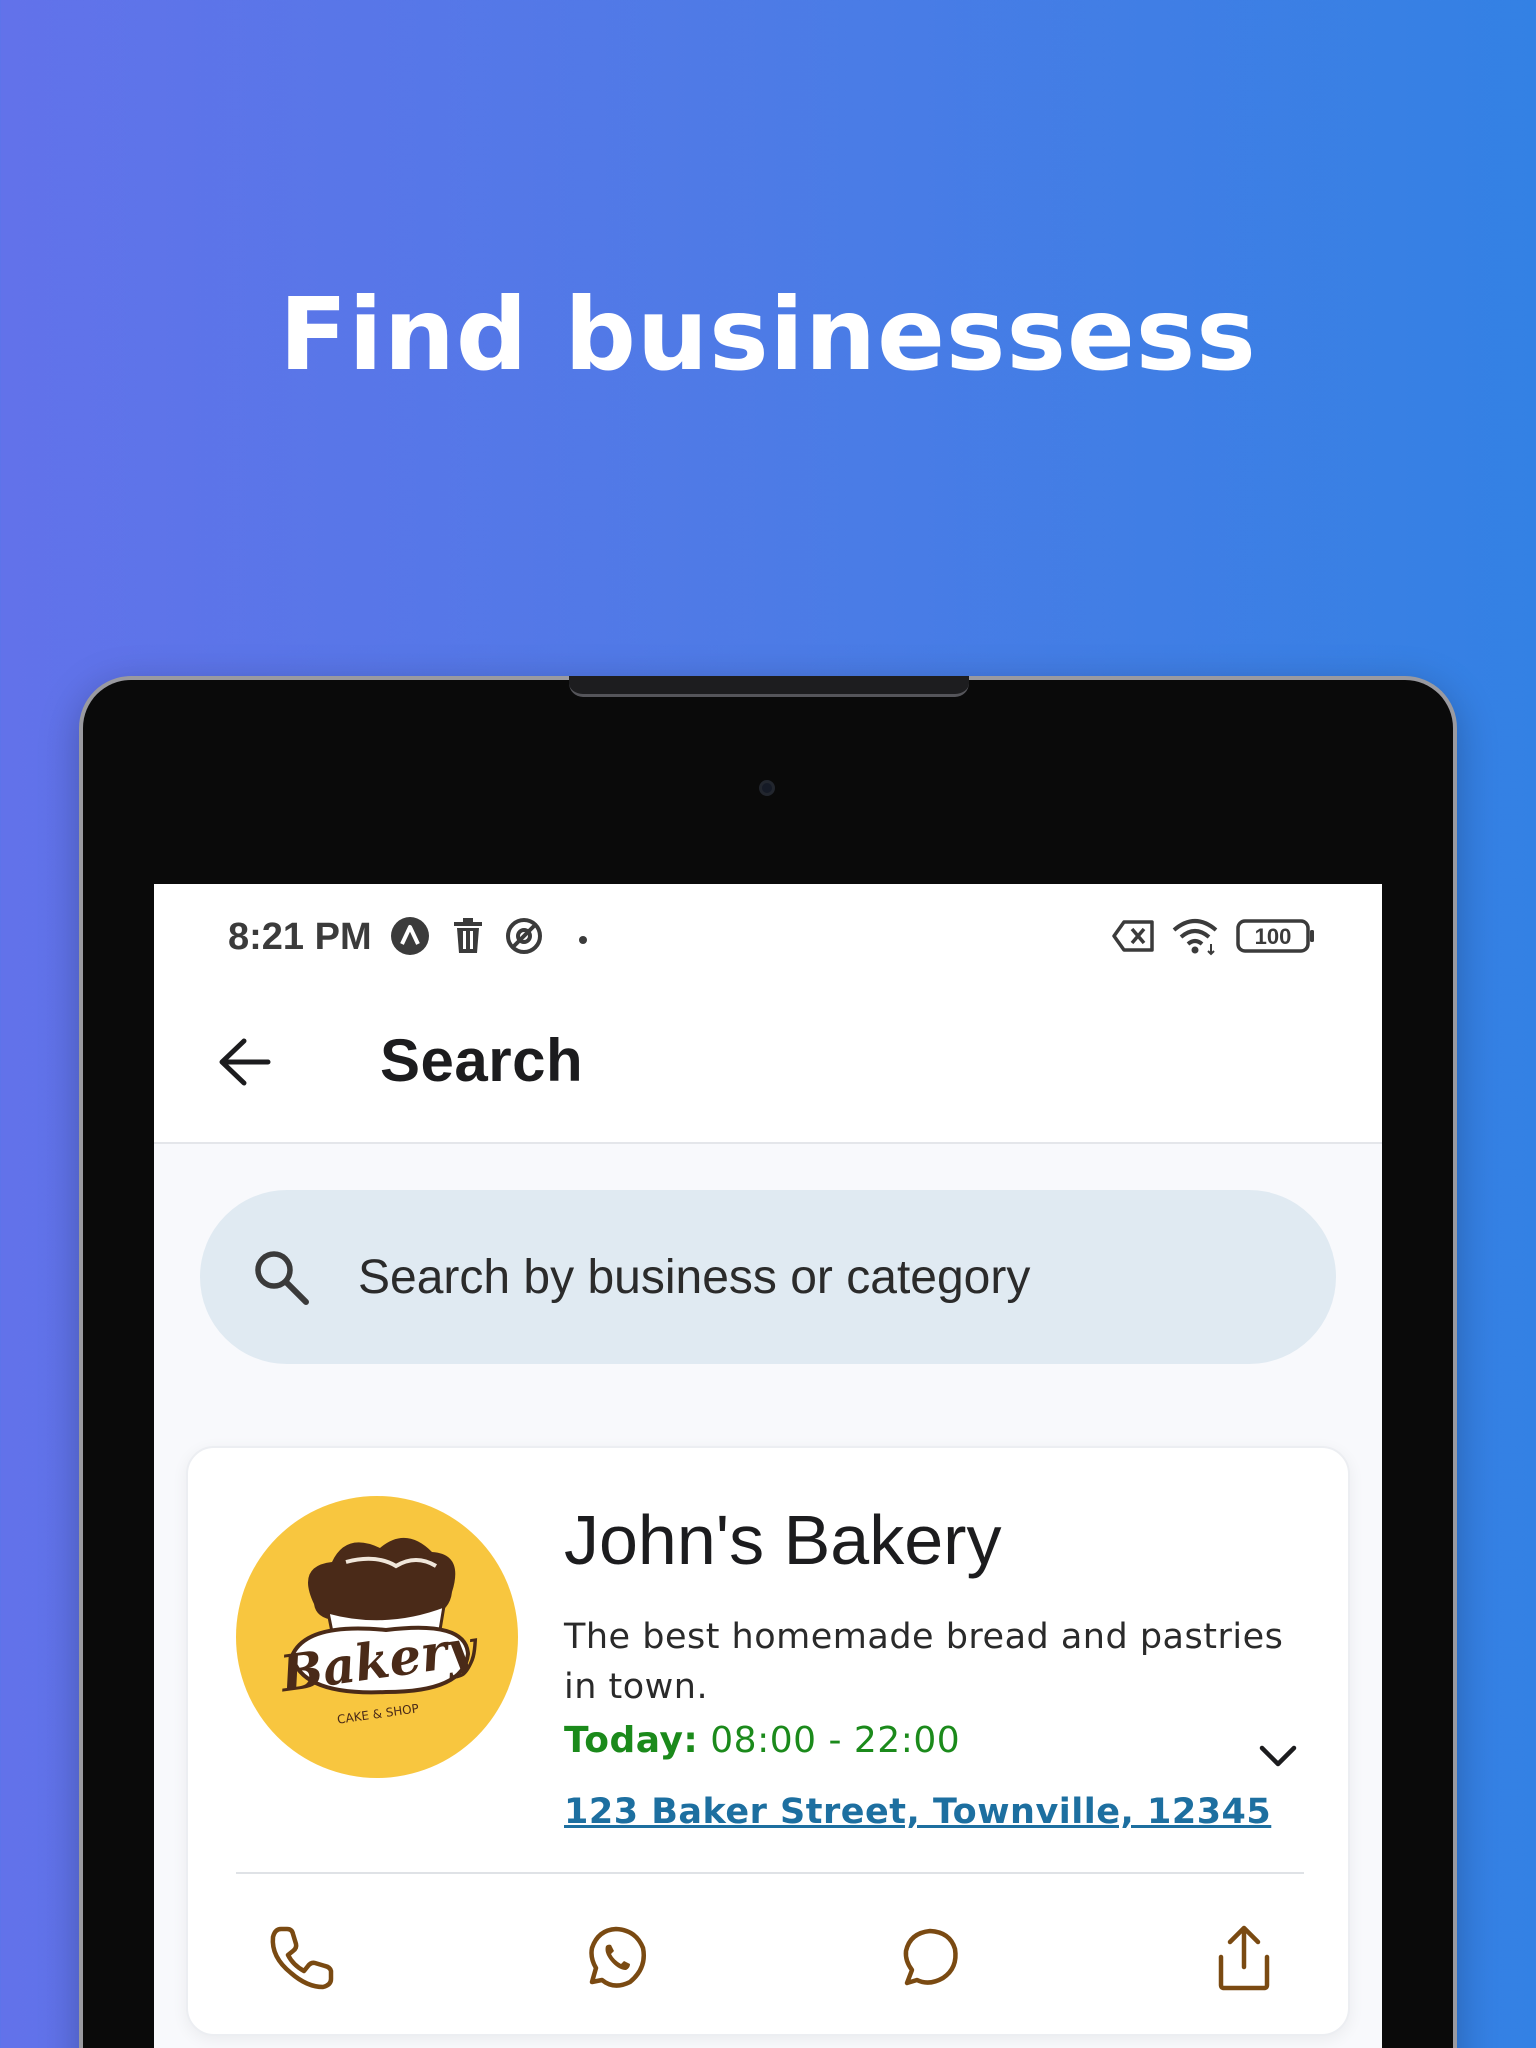 The image size is (1536, 2048). I want to click on message-button, so click(930, 1958).